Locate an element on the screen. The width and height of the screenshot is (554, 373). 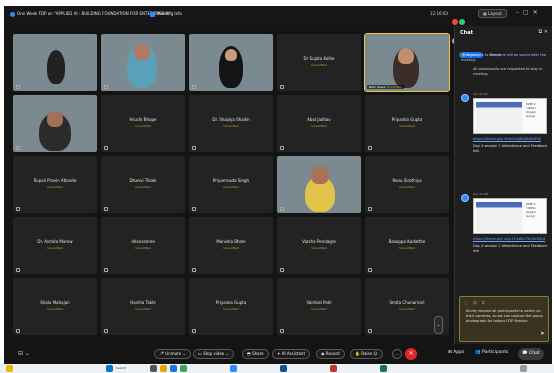
shield-icon is located at coordinates (152, 14).